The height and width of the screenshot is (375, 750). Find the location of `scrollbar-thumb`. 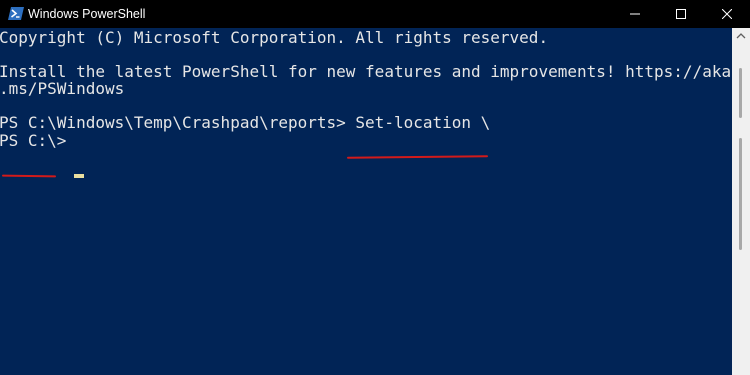

scrollbar-thumb is located at coordinates (740, 93).